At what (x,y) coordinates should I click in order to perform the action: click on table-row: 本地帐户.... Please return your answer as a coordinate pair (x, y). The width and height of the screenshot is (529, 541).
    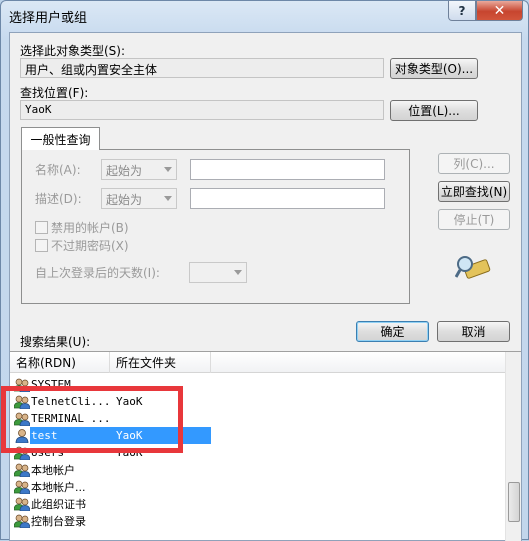
    Looking at the image, I should click on (257, 486).